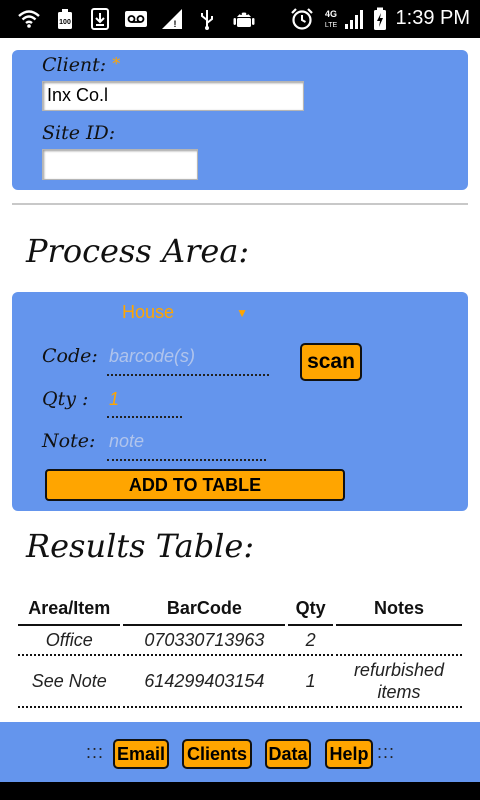 This screenshot has width=480, height=800. Describe the element at coordinates (65, 22) in the screenshot. I see `svg-text: 100` at that location.